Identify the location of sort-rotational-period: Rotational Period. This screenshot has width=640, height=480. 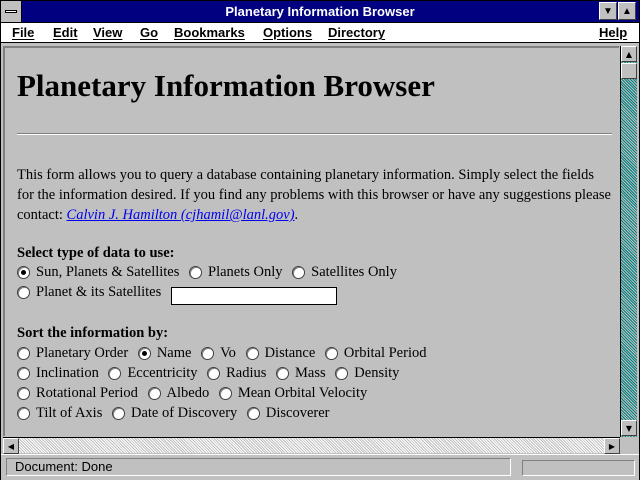
(77, 393).